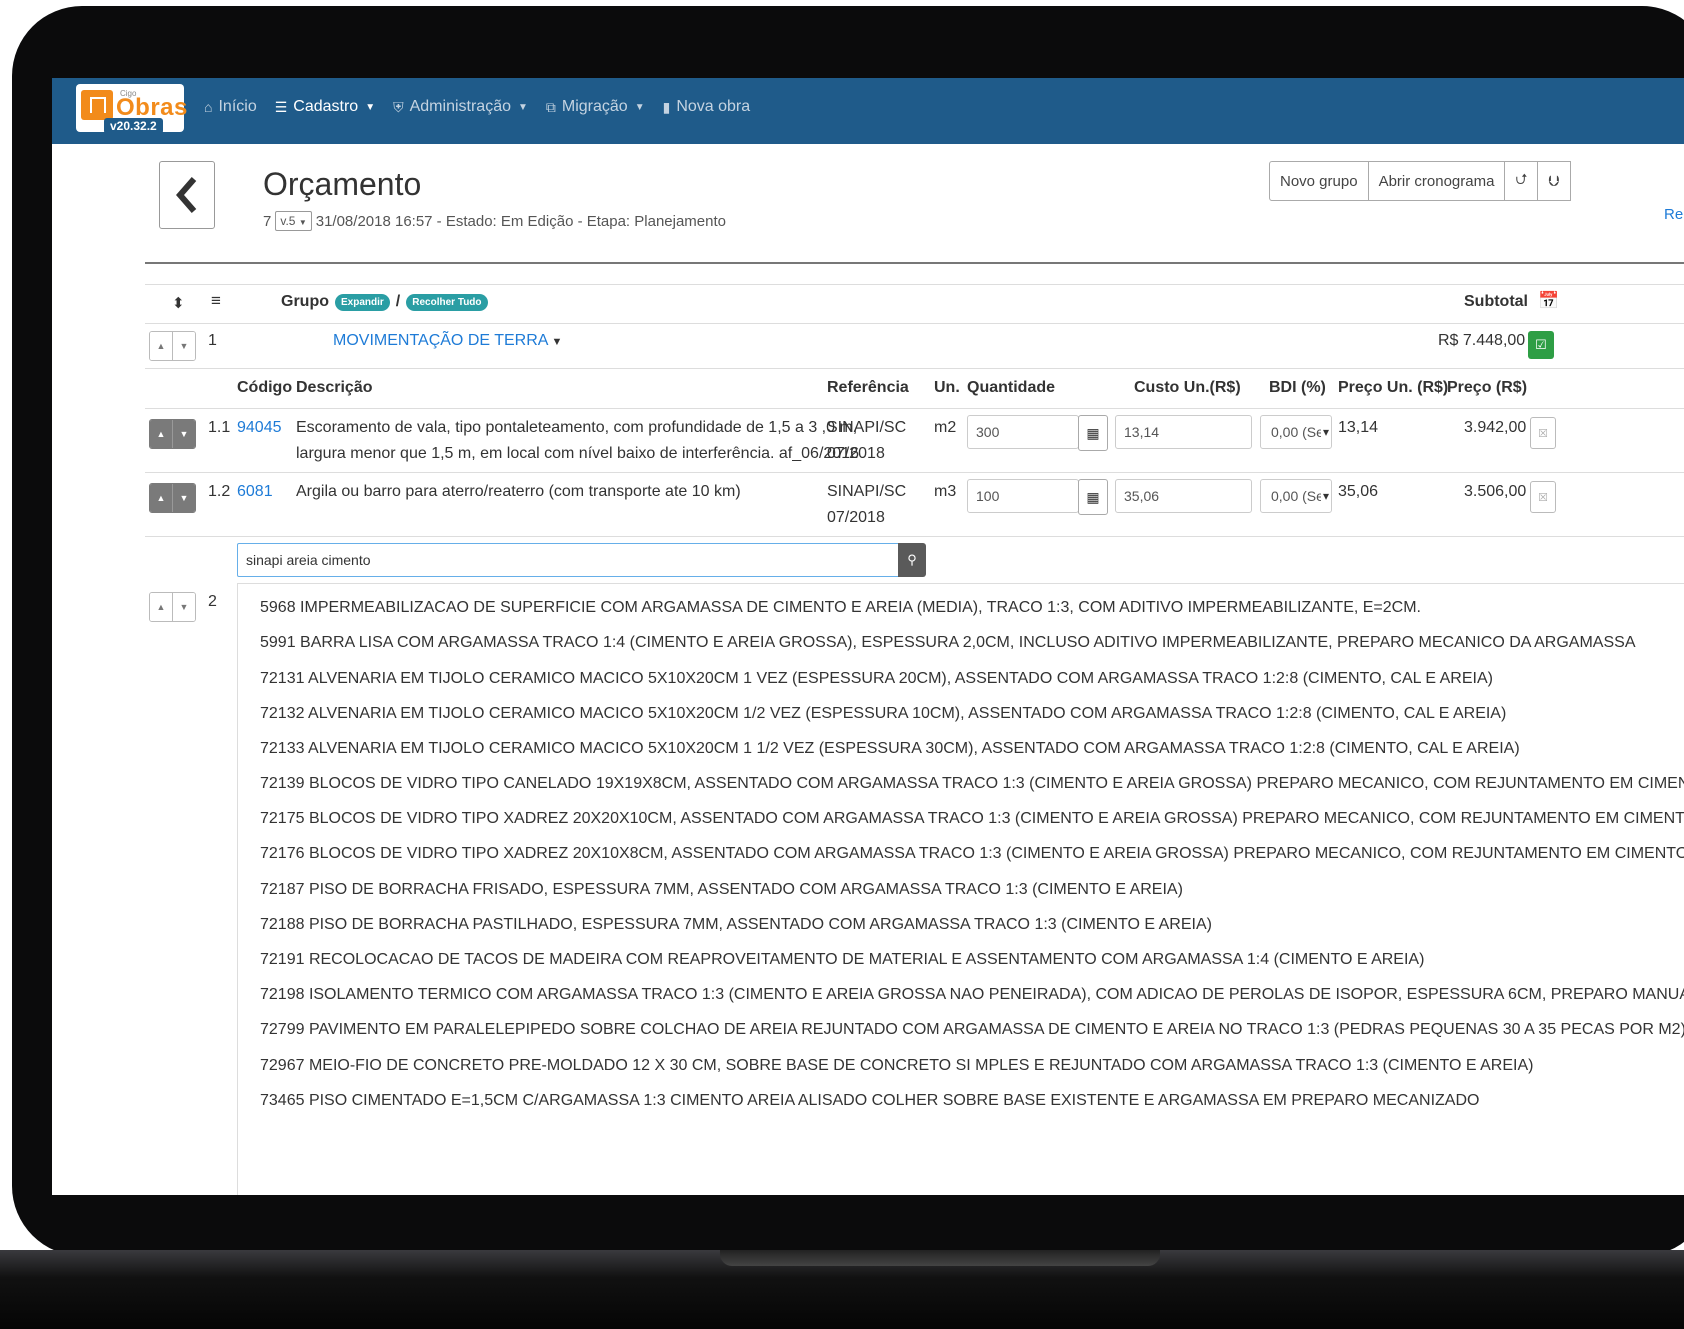 This screenshot has width=1684, height=1329. Describe the element at coordinates (447, 302) in the screenshot. I see `collapse-all-button: Recolher Tudo` at that location.